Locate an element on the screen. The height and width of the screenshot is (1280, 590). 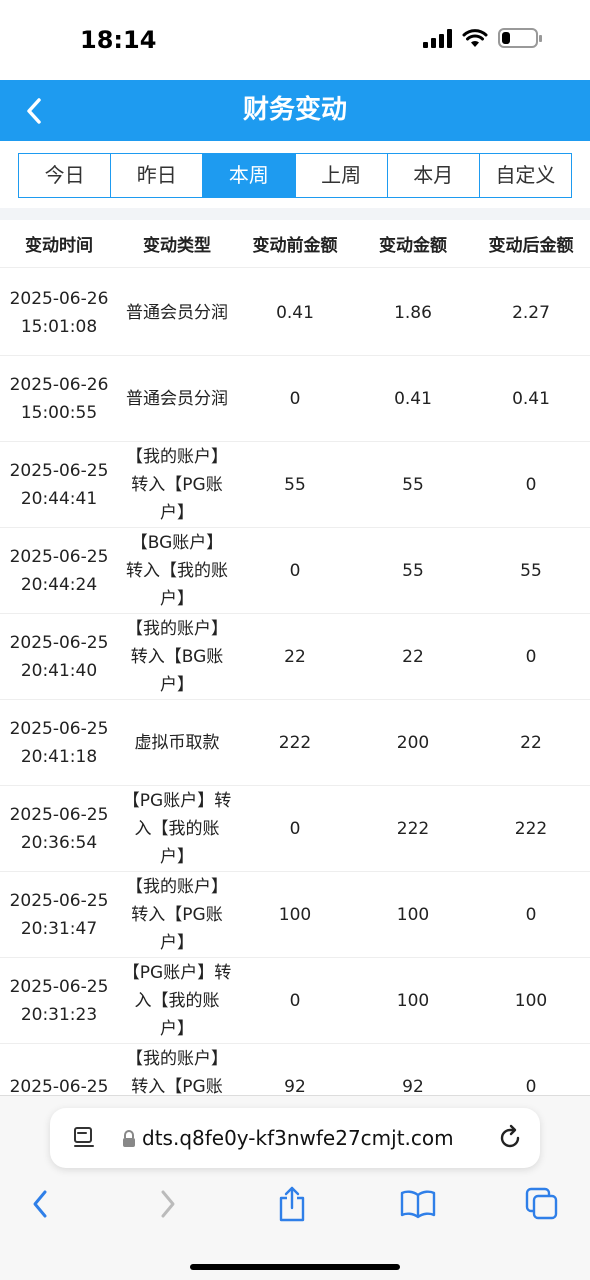
book-icon is located at coordinates (418, 1204).